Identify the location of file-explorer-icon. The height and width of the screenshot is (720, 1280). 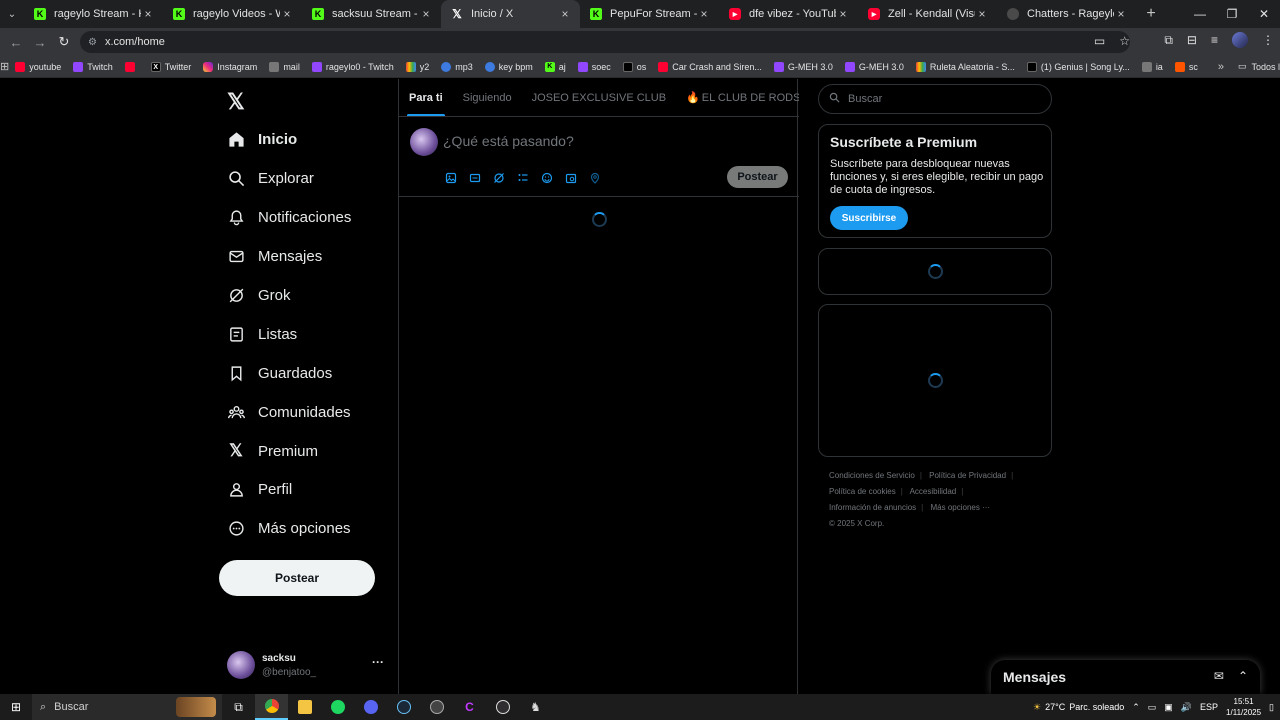
(304, 707).